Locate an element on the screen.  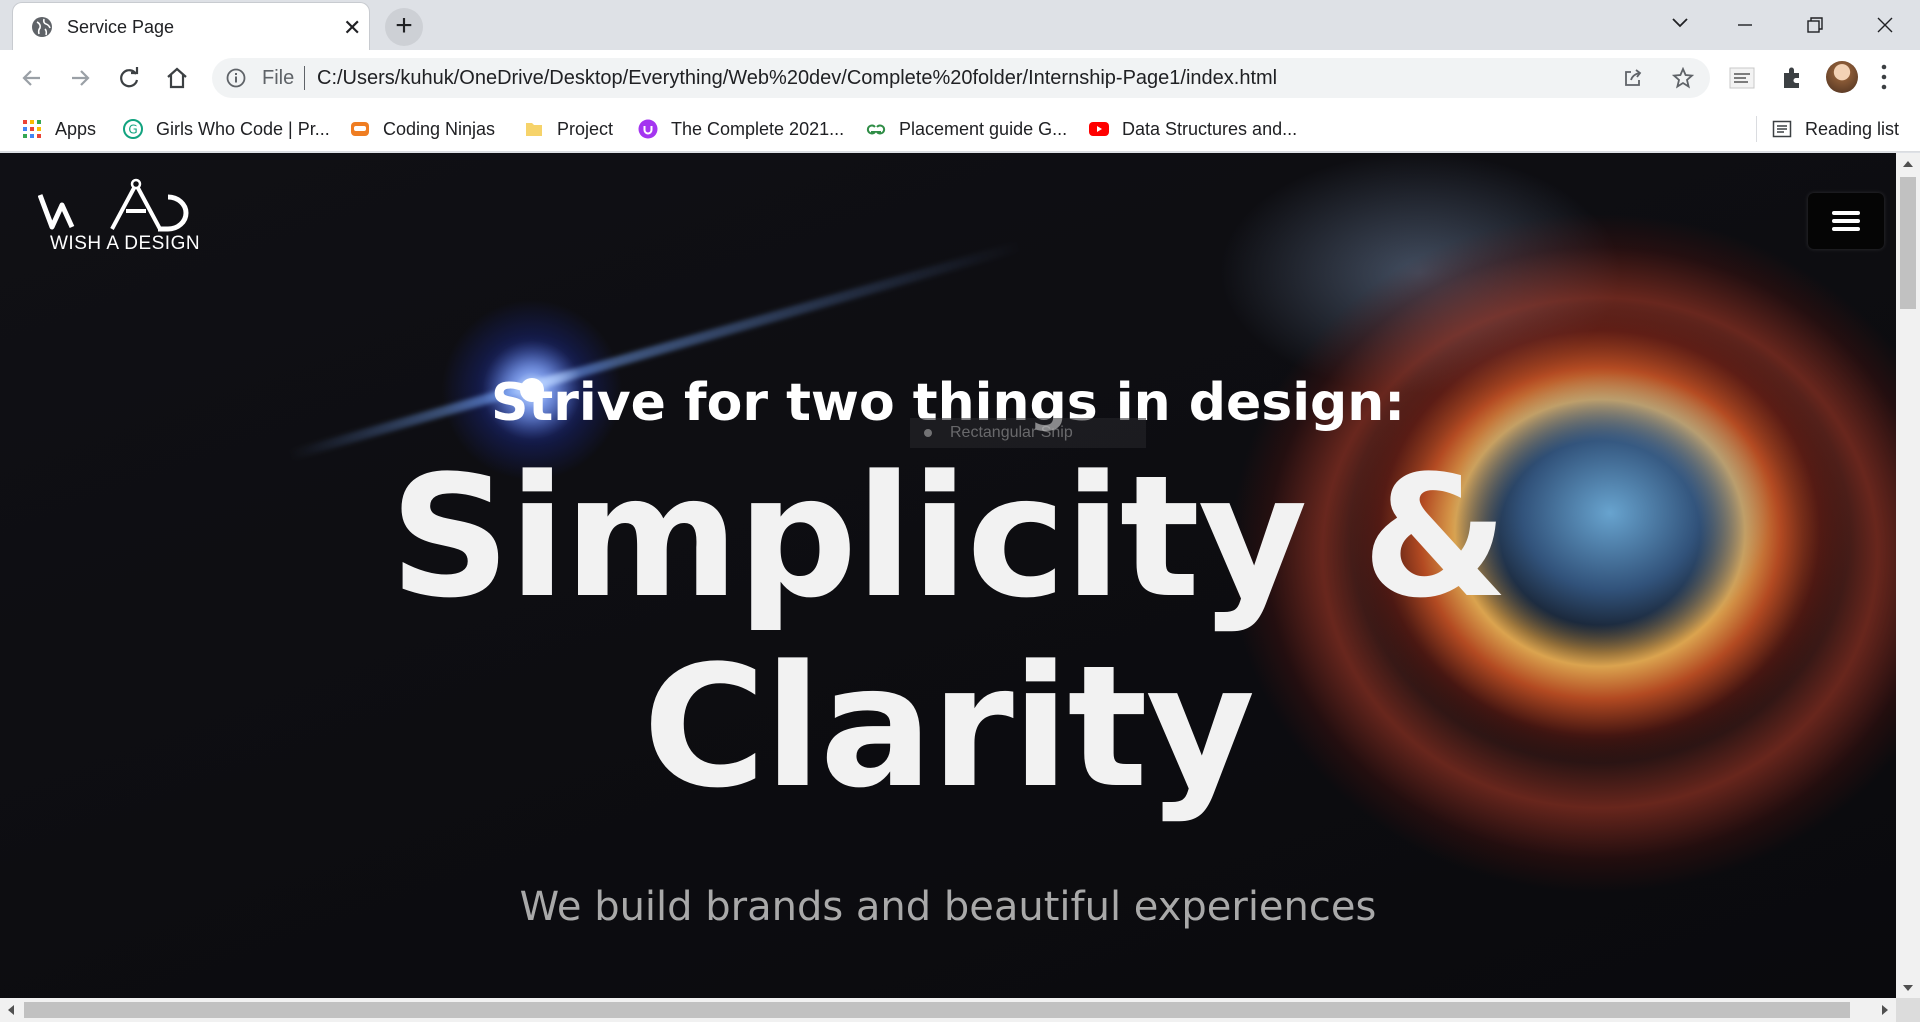
extension-badge-icon is located at coordinates (1742, 78).